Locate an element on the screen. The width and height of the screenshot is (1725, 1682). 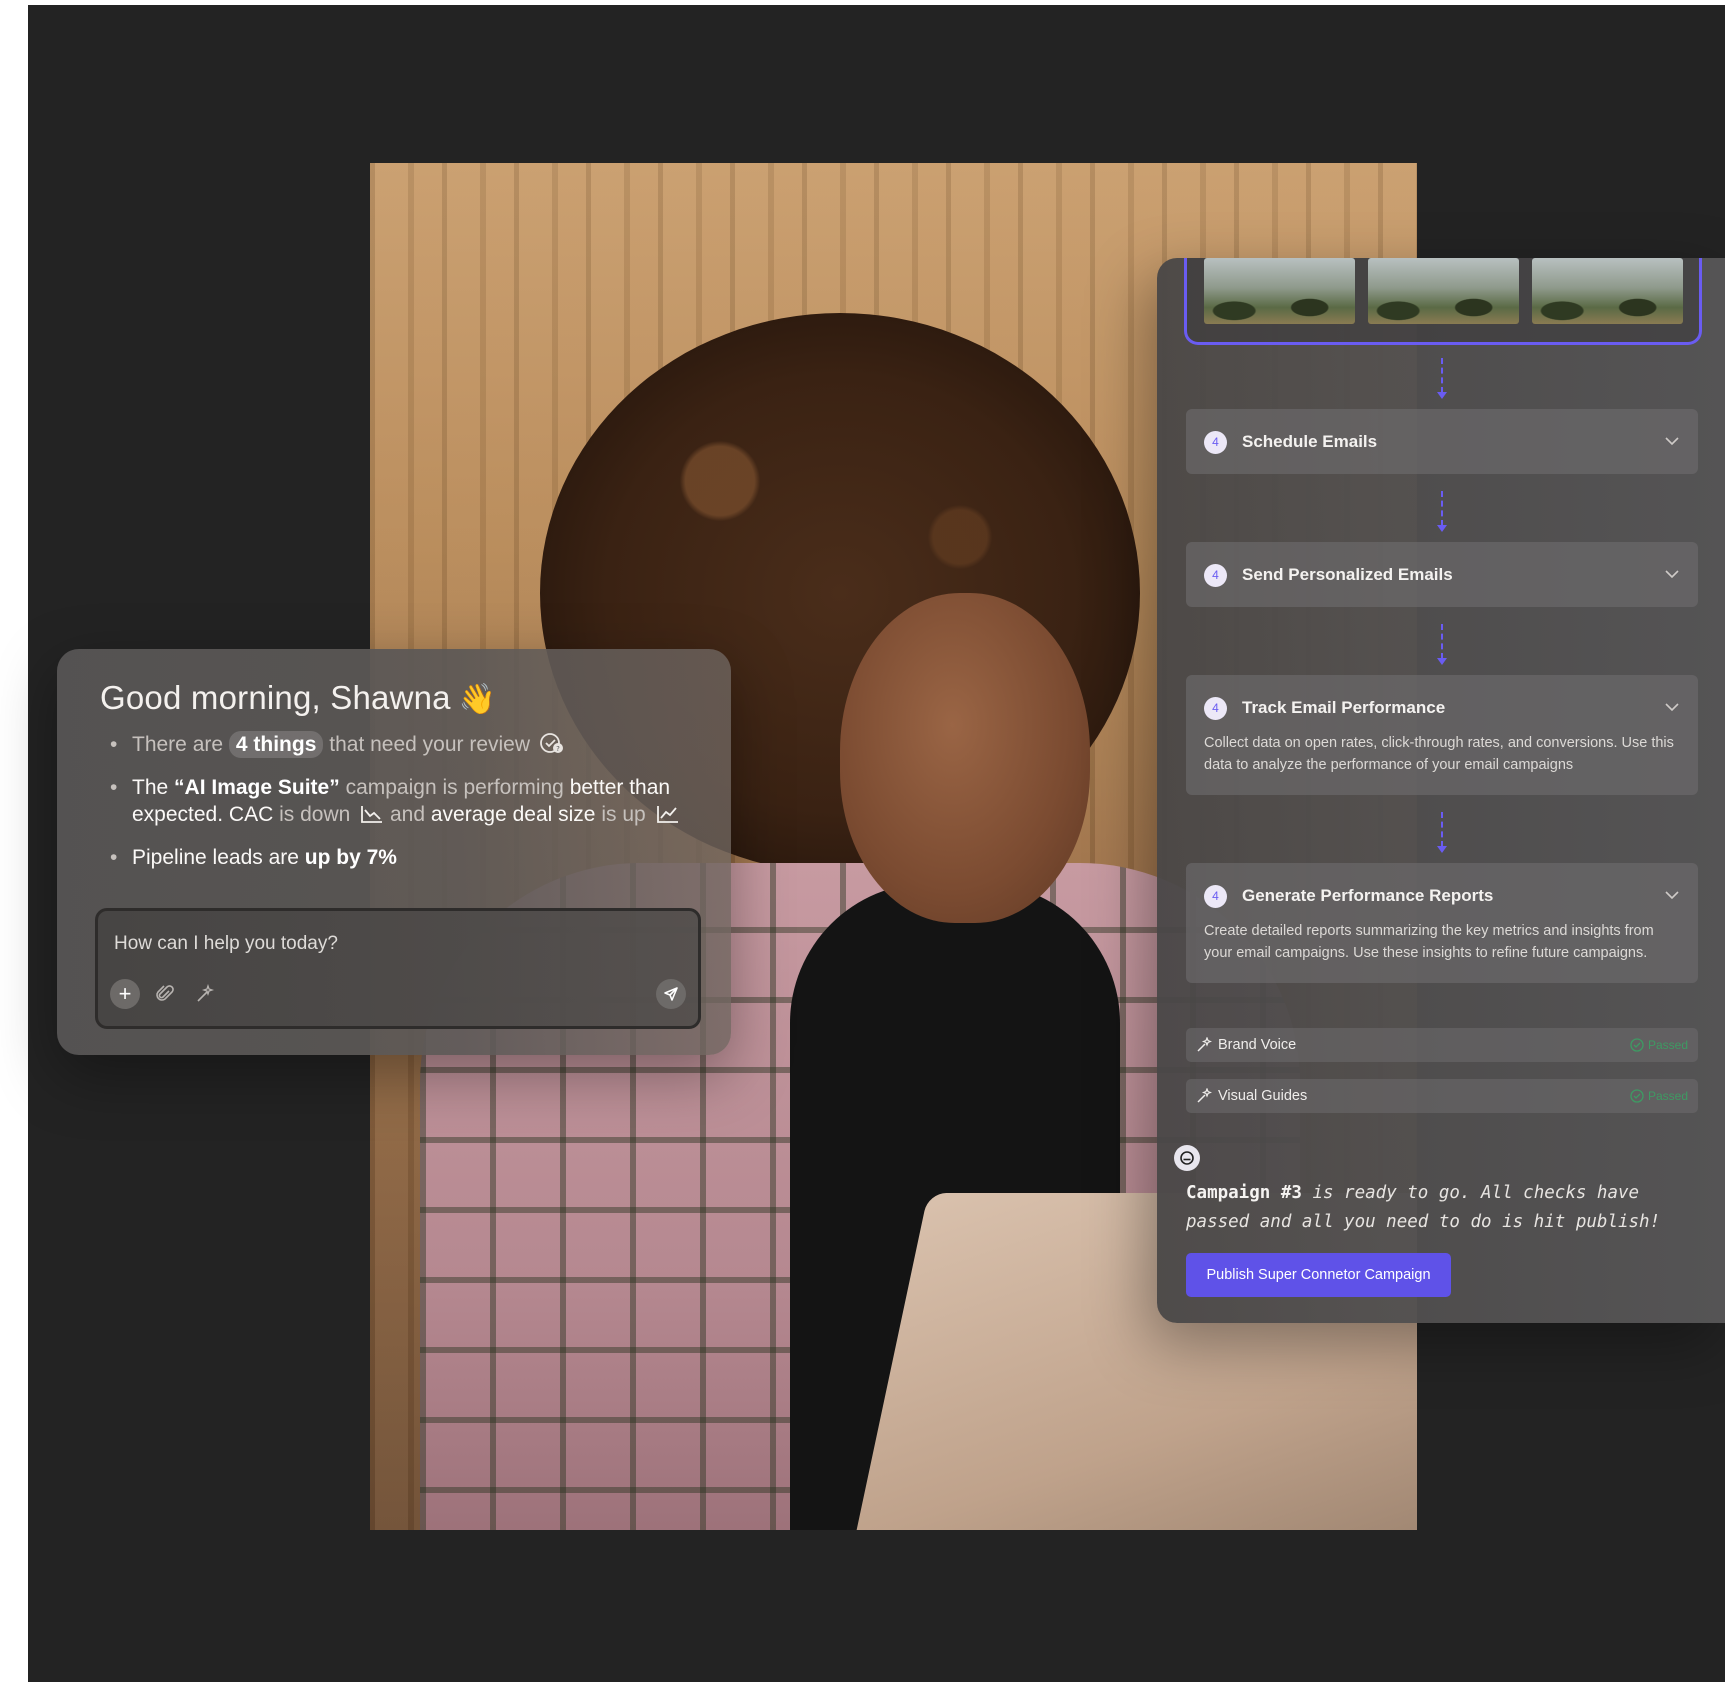
photo-face is located at coordinates (965, 758).